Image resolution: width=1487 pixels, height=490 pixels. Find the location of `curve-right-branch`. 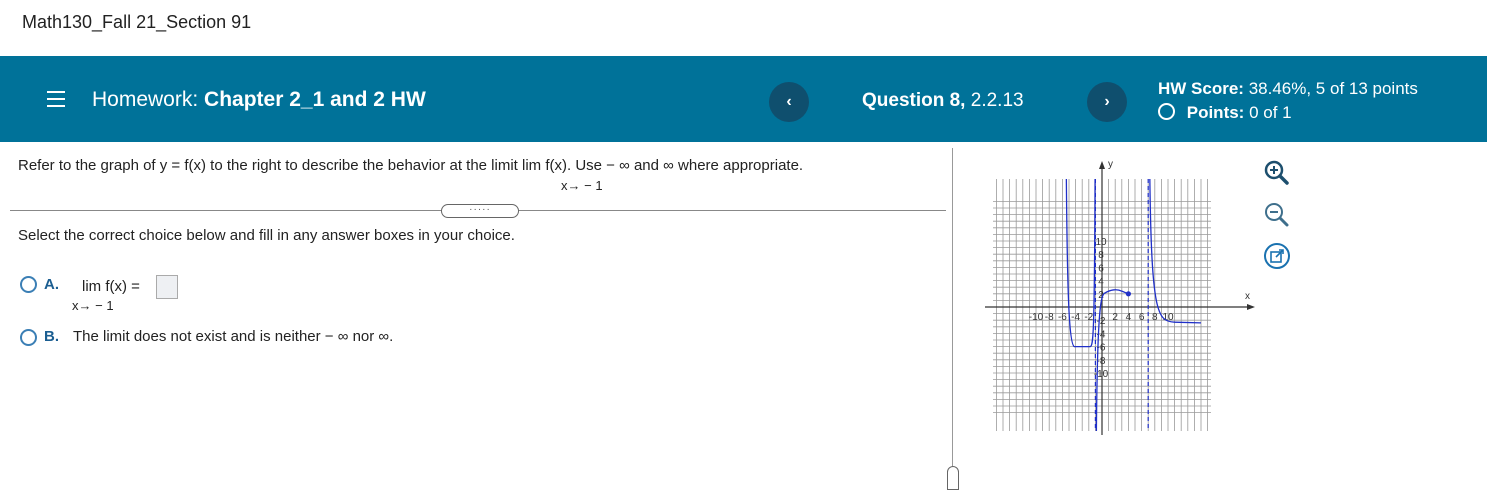

curve-right-branch is located at coordinates (1175, 251).